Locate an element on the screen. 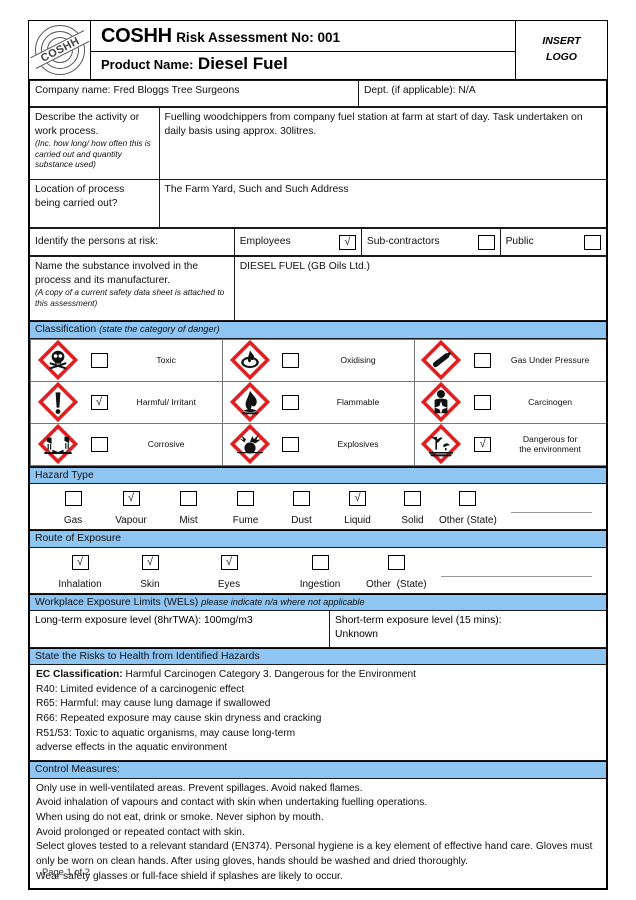  classification-toxic-checkbox is located at coordinates (99, 360).